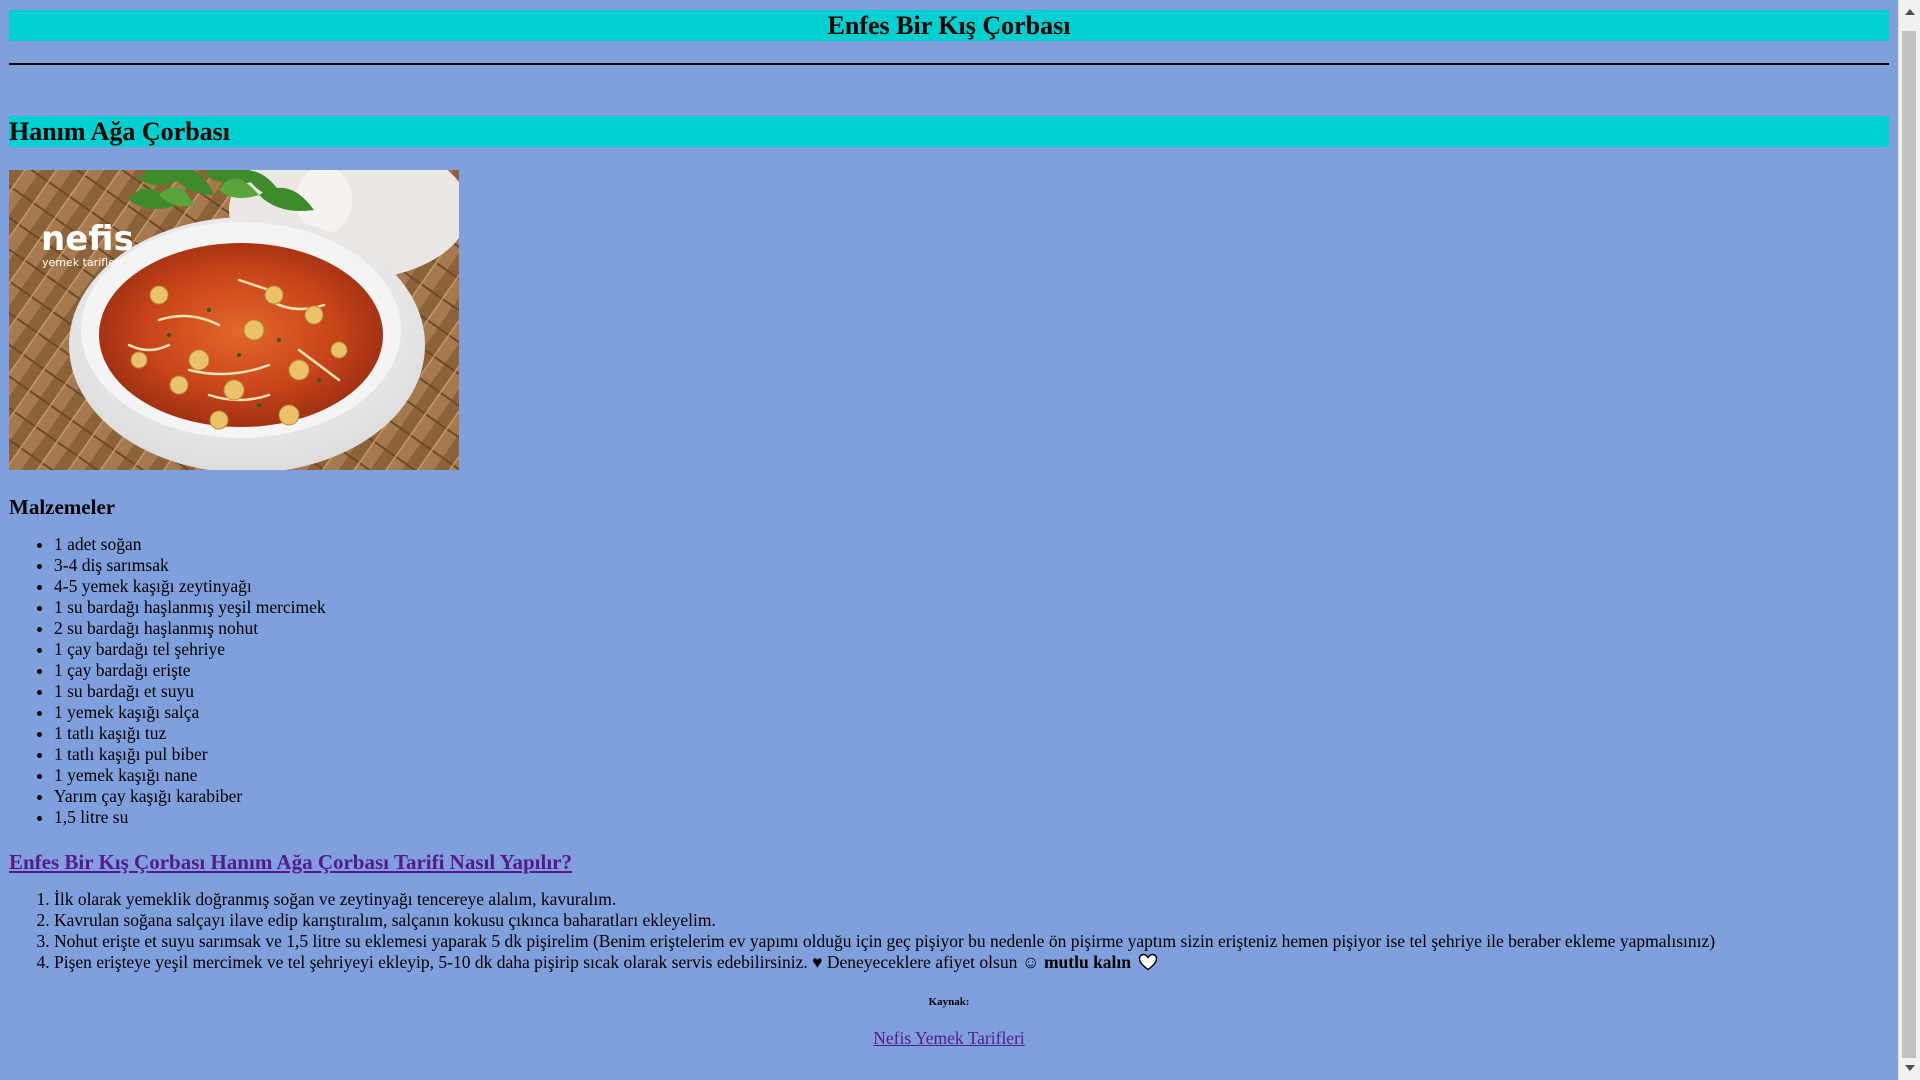 The image size is (1920, 1080). I want to click on heart-outline-icon, so click(1148, 964).